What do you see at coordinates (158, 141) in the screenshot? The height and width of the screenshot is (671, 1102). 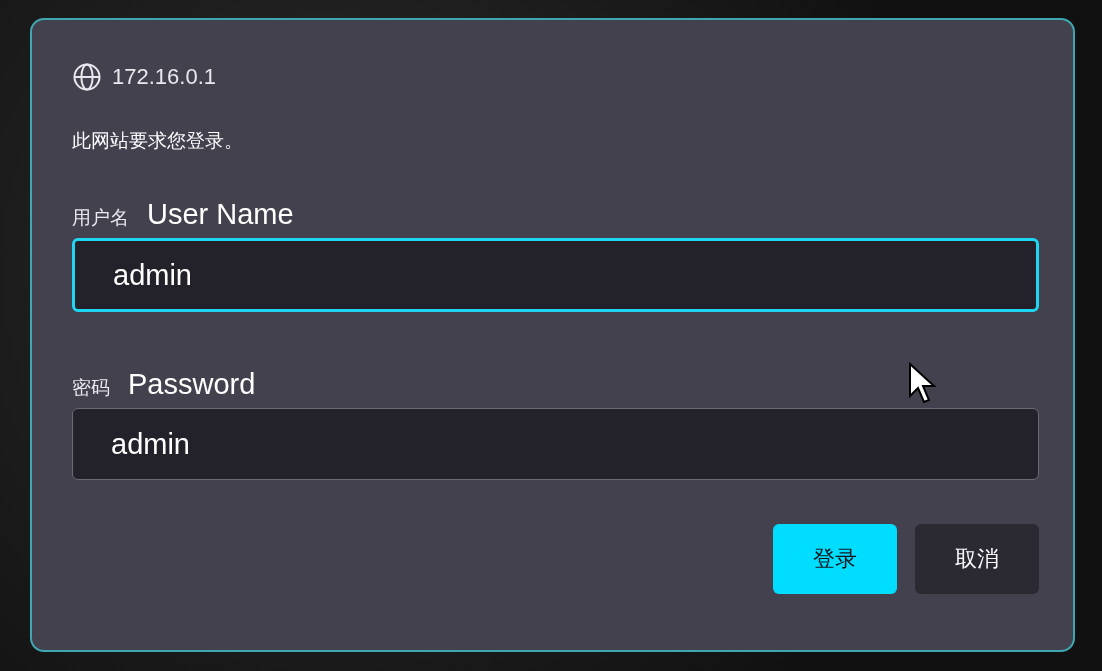 I see `login-message: 此网站要求您登录。` at bounding box center [158, 141].